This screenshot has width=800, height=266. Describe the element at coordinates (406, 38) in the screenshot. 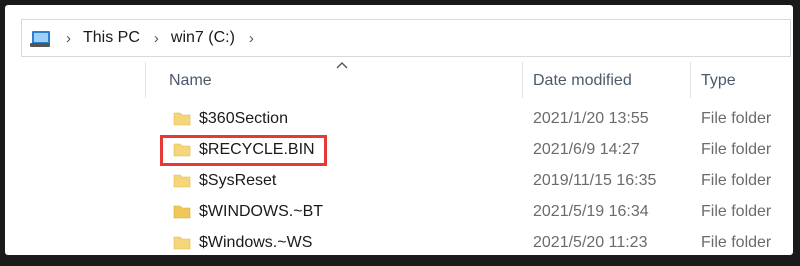

I see `address-bar: › This PC › win7 (C:) ›` at that location.